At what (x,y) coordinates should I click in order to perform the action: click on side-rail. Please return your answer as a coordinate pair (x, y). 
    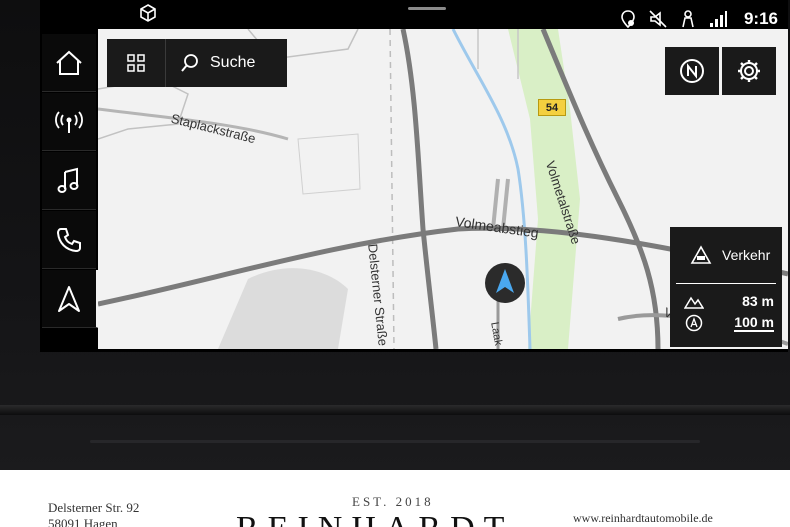
    Looking at the image, I should click on (69, 184).